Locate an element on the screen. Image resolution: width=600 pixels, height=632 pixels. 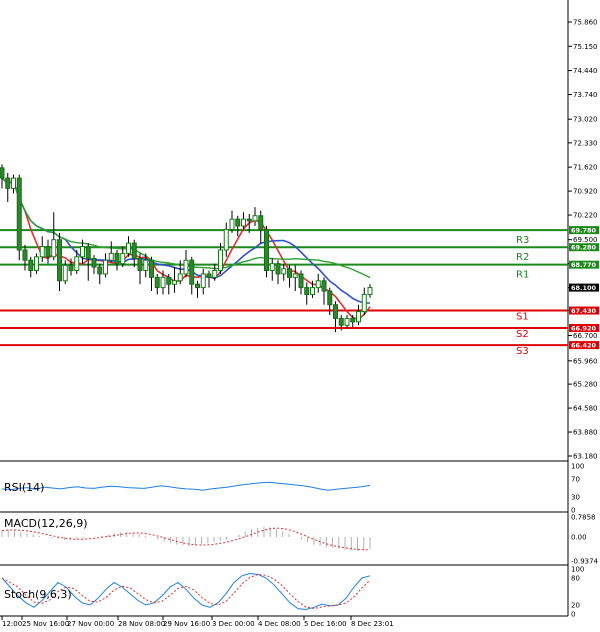
macd-panel: 0.7858 0.00 -0.9374 is located at coordinates (300, 539).